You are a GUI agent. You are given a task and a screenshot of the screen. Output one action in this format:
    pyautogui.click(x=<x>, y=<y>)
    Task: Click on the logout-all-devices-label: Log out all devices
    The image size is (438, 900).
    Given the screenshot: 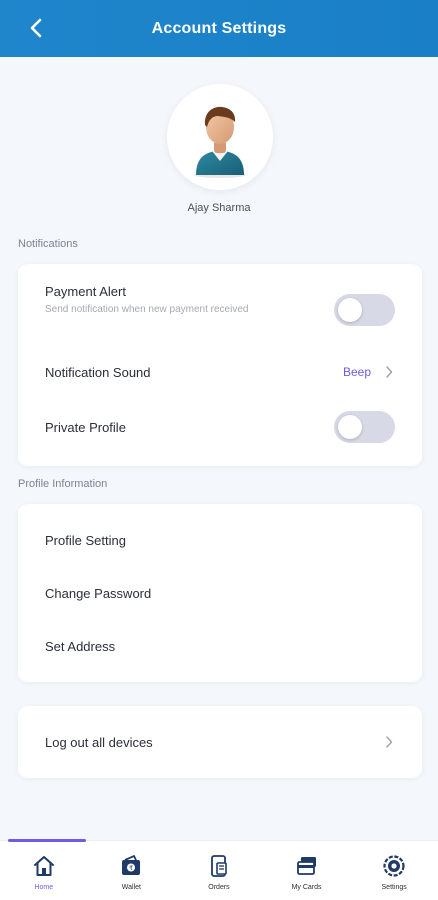 What is the action you would take?
    pyautogui.click(x=99, y=742)
    